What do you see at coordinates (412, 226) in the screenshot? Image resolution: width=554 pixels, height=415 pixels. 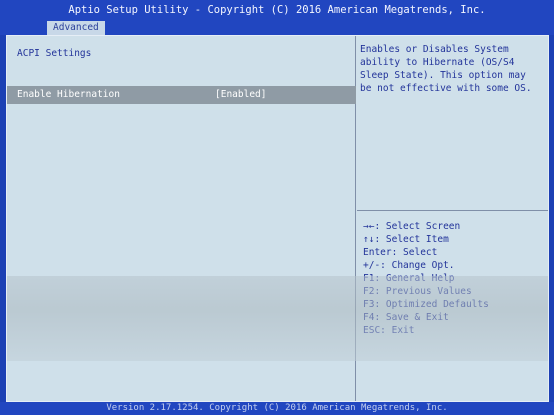 I see `key-select-screen: →←: Select Screen` at bounding box center [412, 226].